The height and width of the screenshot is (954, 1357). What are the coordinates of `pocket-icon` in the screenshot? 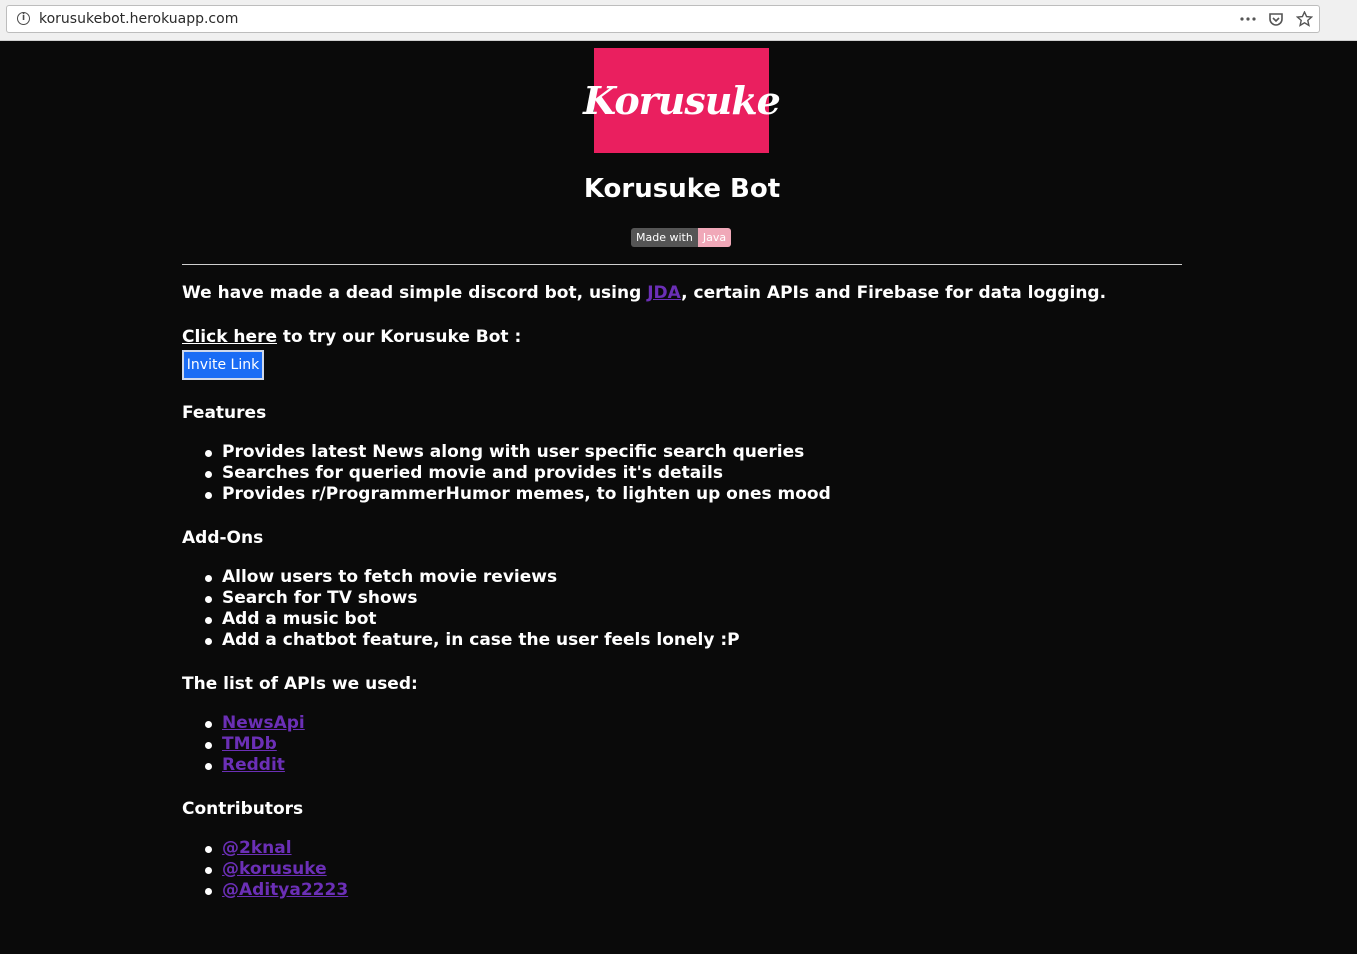 It's located at (1276, 19).